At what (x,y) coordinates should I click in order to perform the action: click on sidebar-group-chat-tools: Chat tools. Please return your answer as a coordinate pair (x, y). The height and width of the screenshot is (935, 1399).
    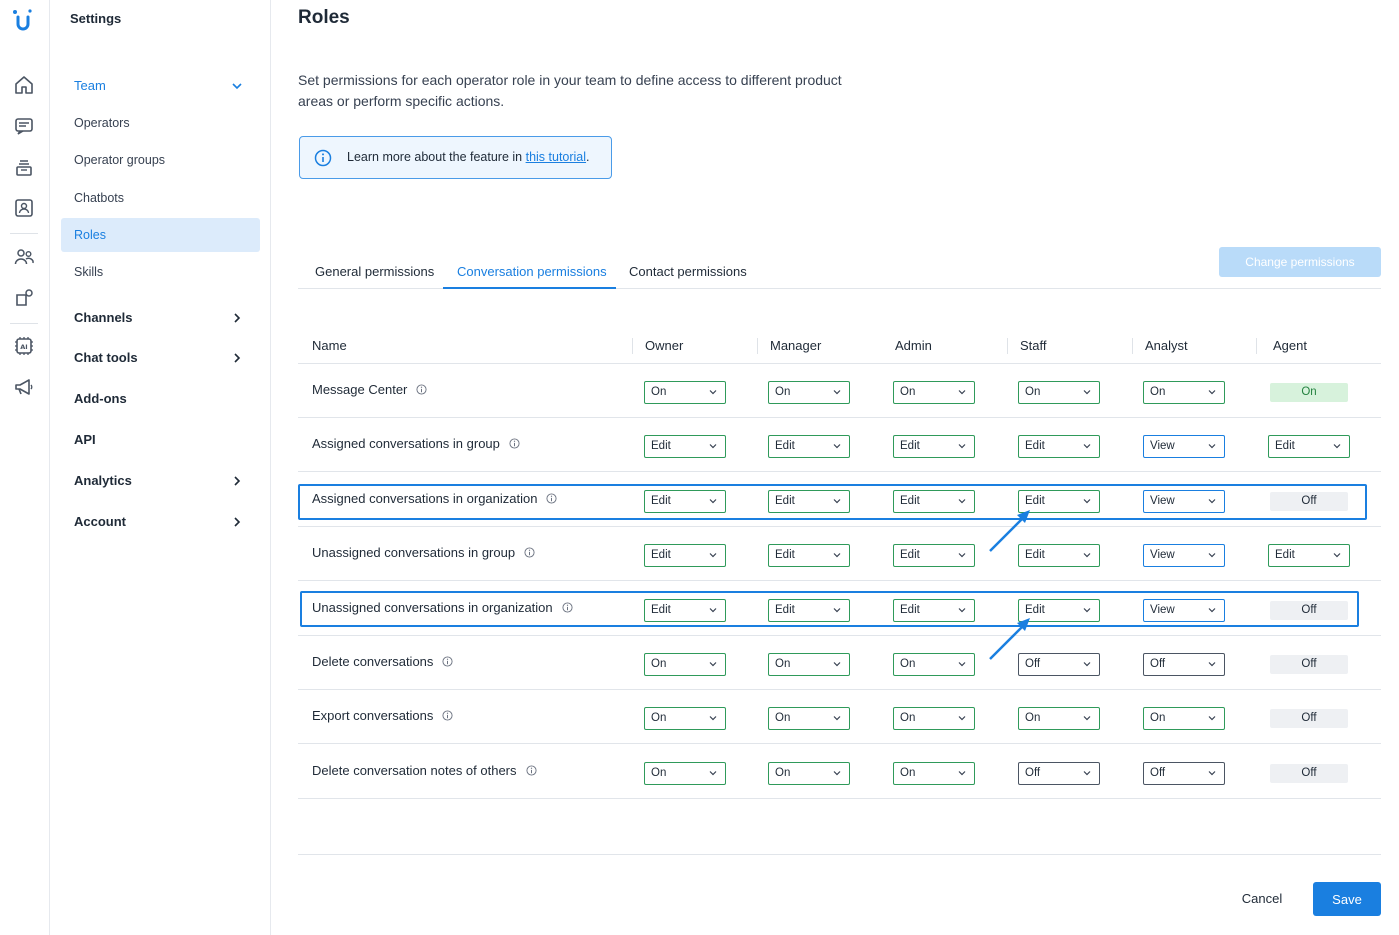
    Looking at the image, I should click on (106, 357).